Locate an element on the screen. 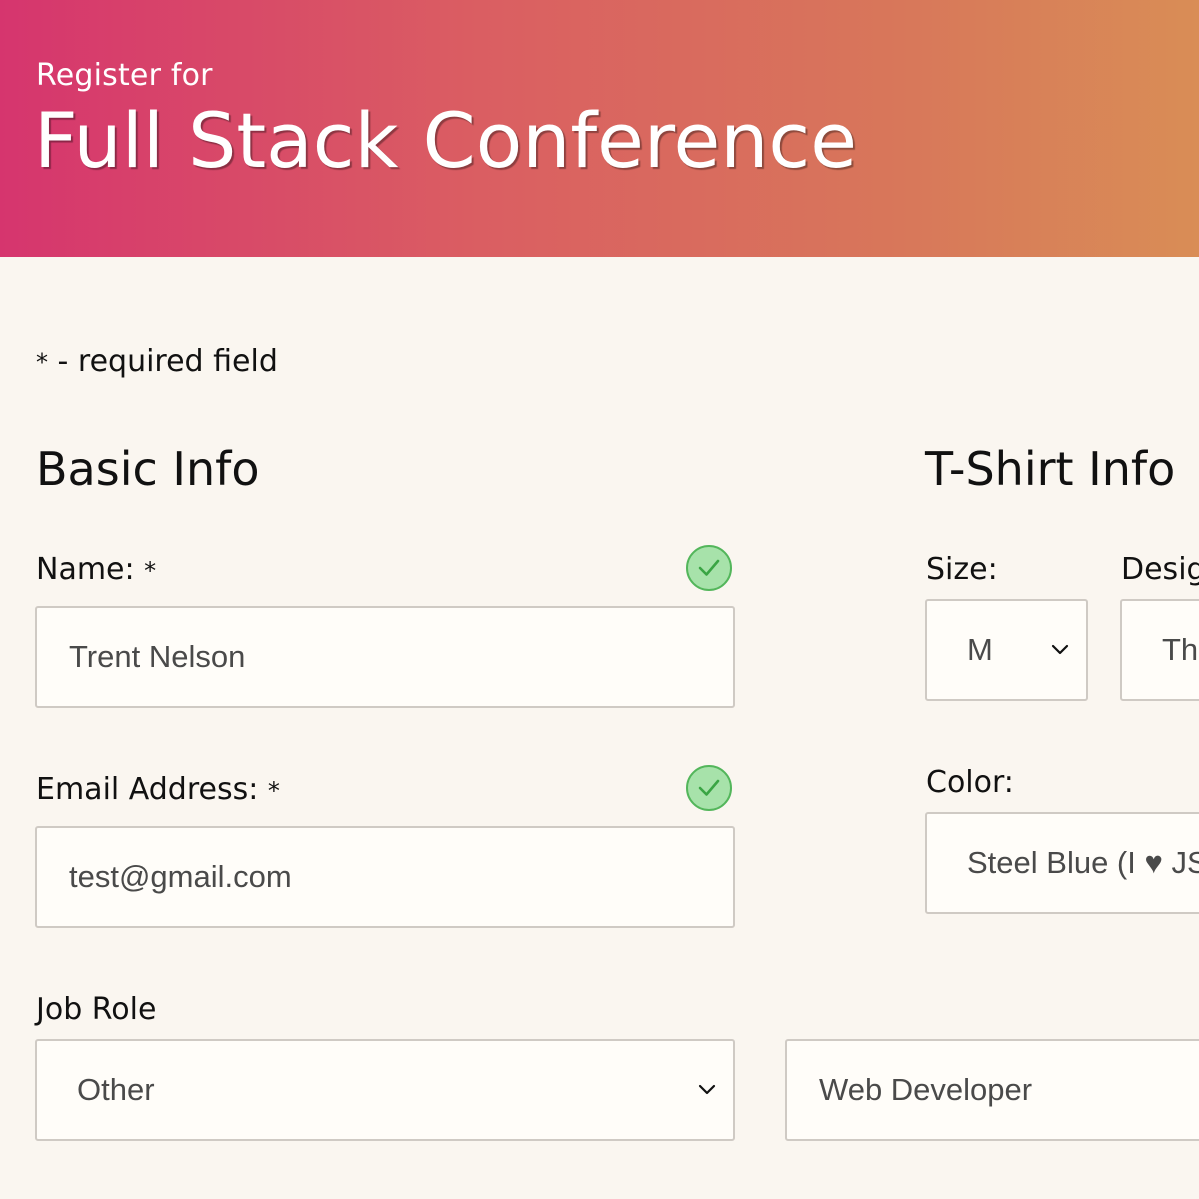 Image resolution: width=1199 pixels, height=1199 pixels. design-label: Desig is located at coordinates (1160, 569).